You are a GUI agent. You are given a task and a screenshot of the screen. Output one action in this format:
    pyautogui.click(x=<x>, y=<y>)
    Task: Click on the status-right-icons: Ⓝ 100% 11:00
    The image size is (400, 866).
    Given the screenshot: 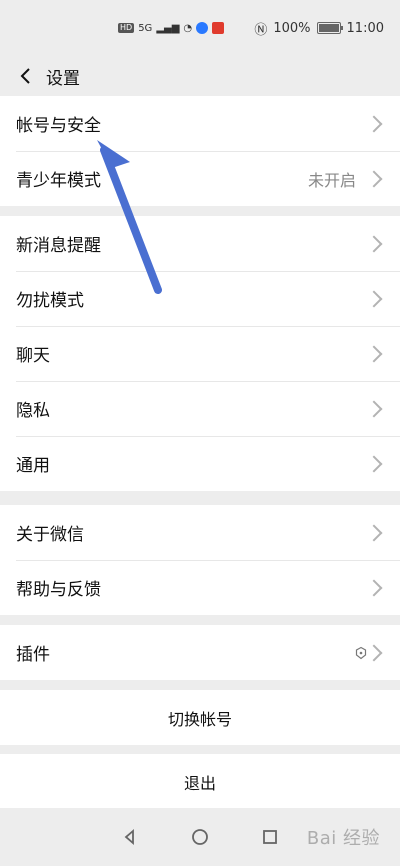 What is the action you would take?
    pyautogui.click(x=319, y=28)
    